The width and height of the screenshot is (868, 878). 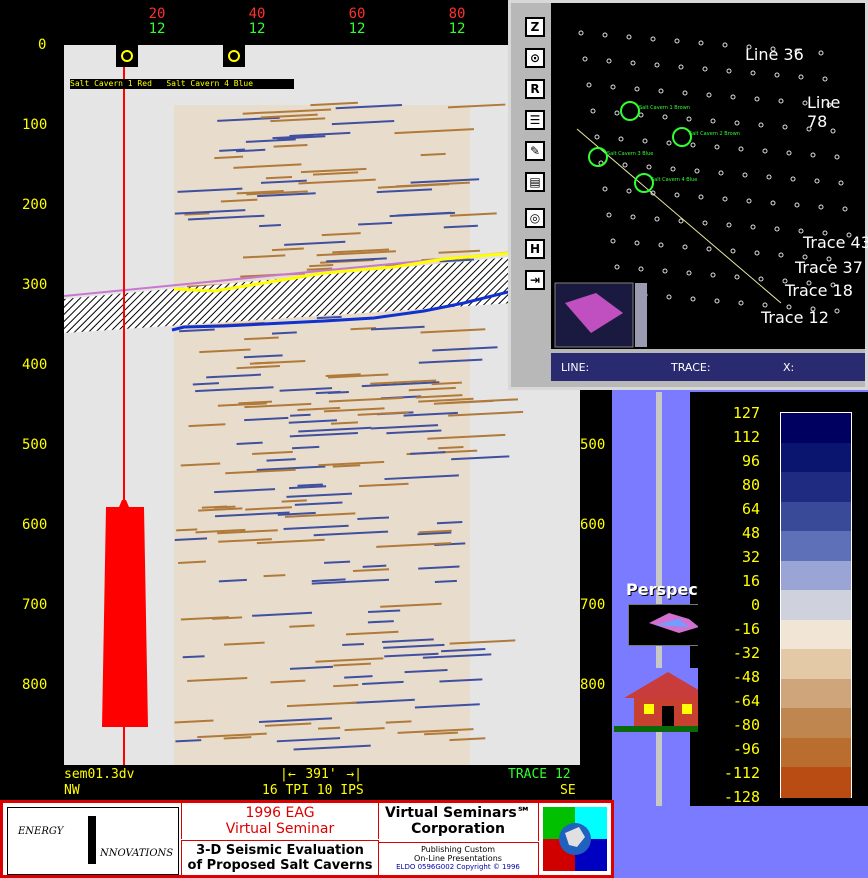 I want to click on map-label-trace43: Trace 43, so click(x=835, y=242).